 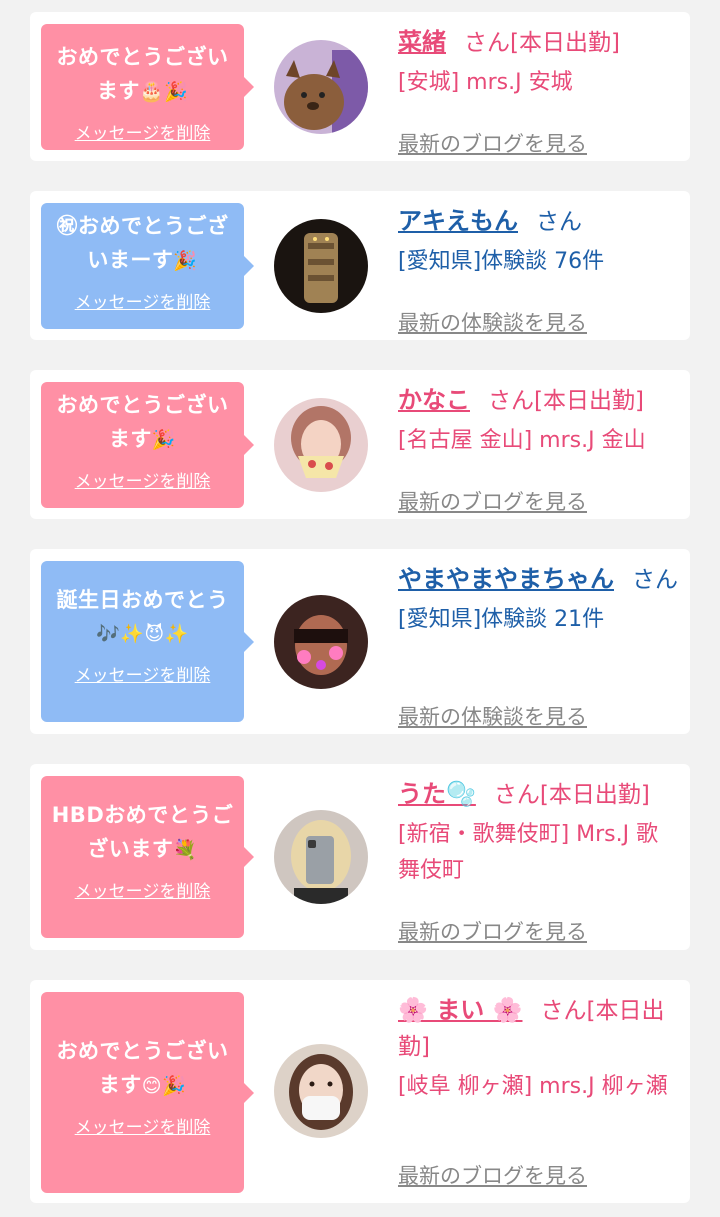 What do you see at coordinates (501, 619) in the screenshot?
I see `shop-info: [愛知県]体験談 21件` at bounding box center [501, 619].